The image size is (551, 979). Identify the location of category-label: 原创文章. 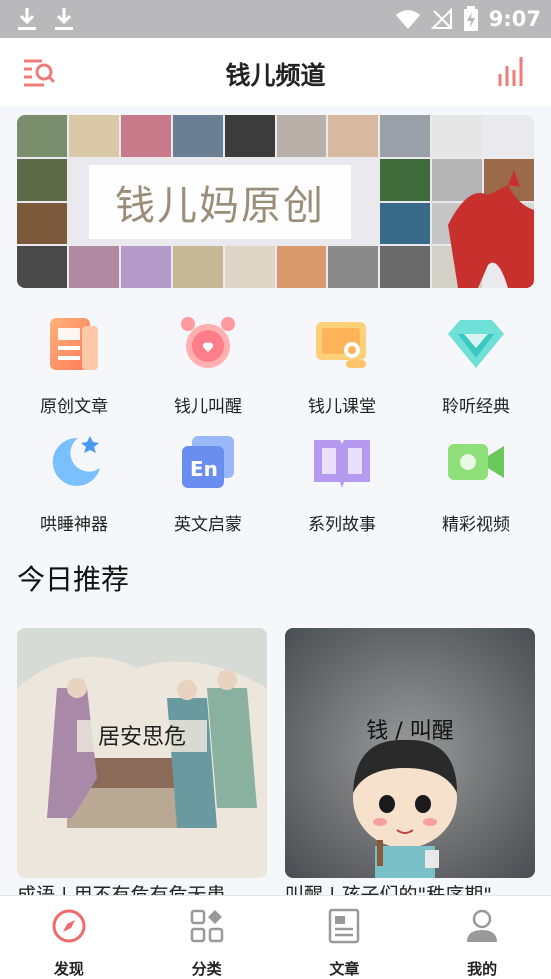
(74, 407).